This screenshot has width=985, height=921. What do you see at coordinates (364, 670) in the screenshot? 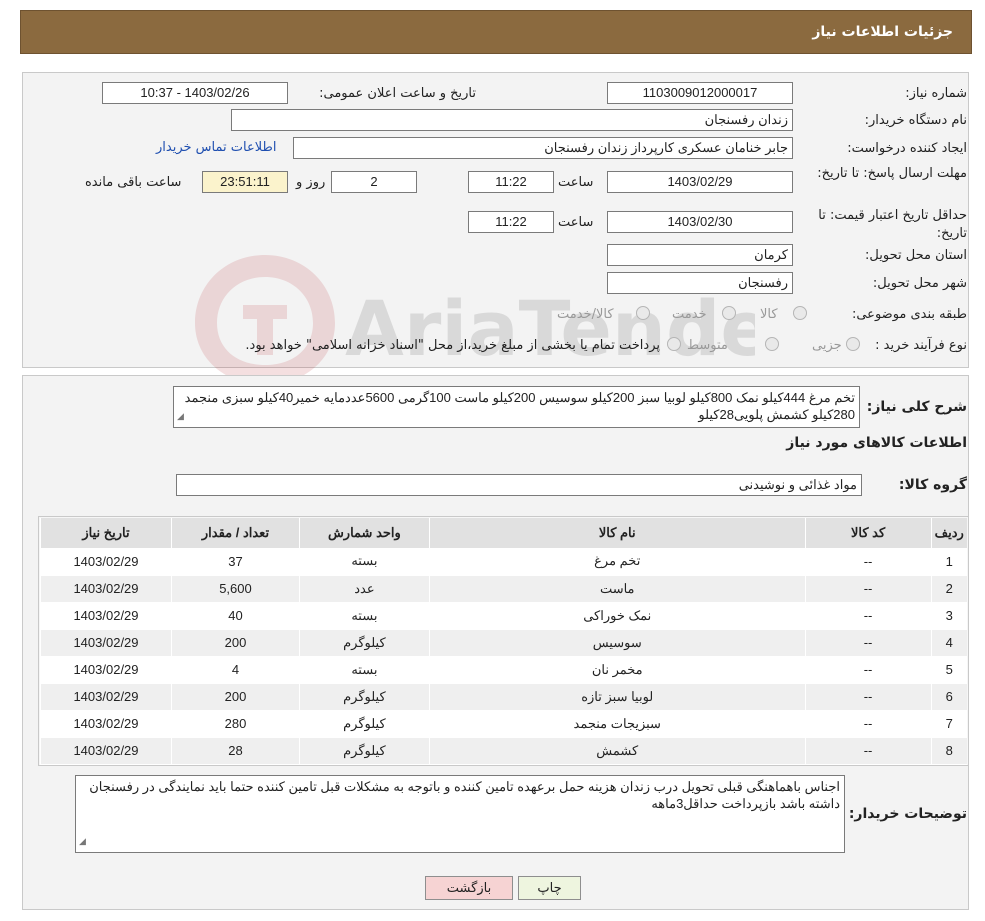
I see `cell-unit: بسته` at bounding box center [364, 670].